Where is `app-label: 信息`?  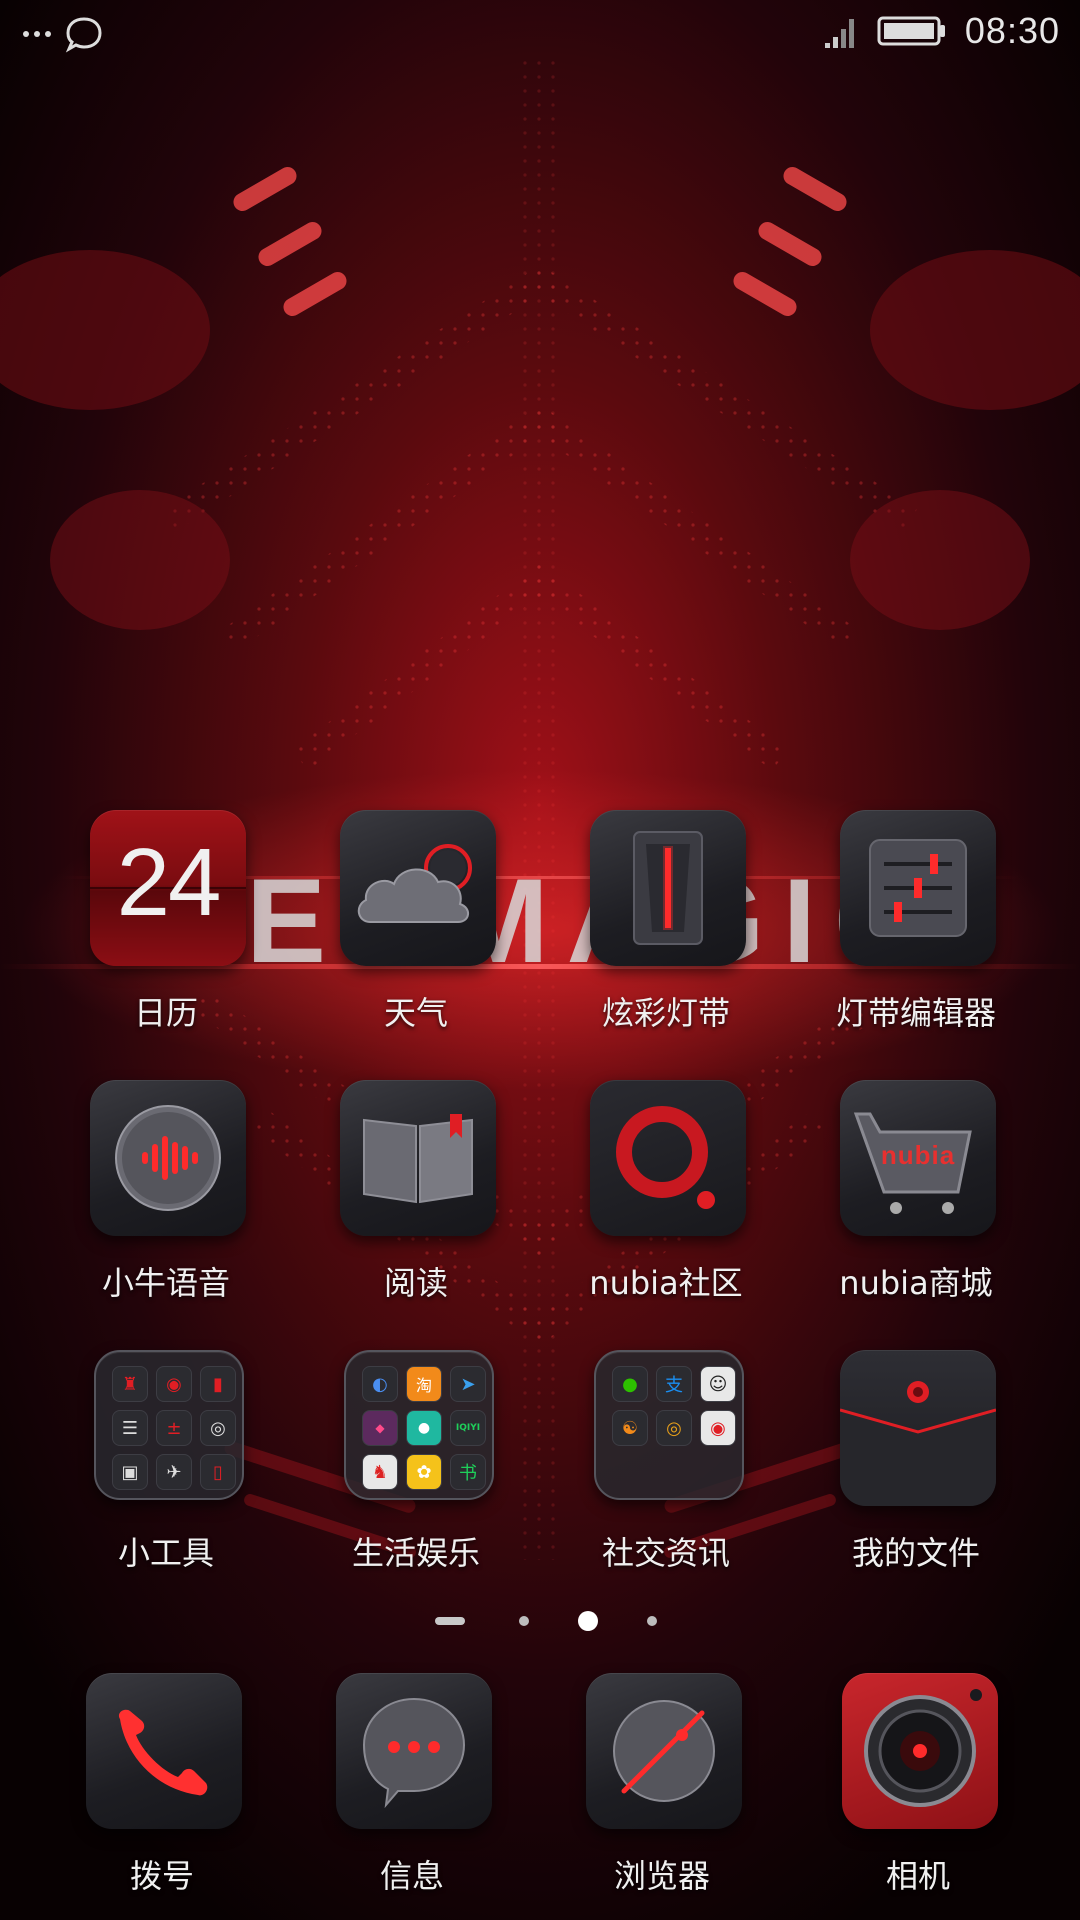 app-label: 信息 is located at coordinates (411, 1876).